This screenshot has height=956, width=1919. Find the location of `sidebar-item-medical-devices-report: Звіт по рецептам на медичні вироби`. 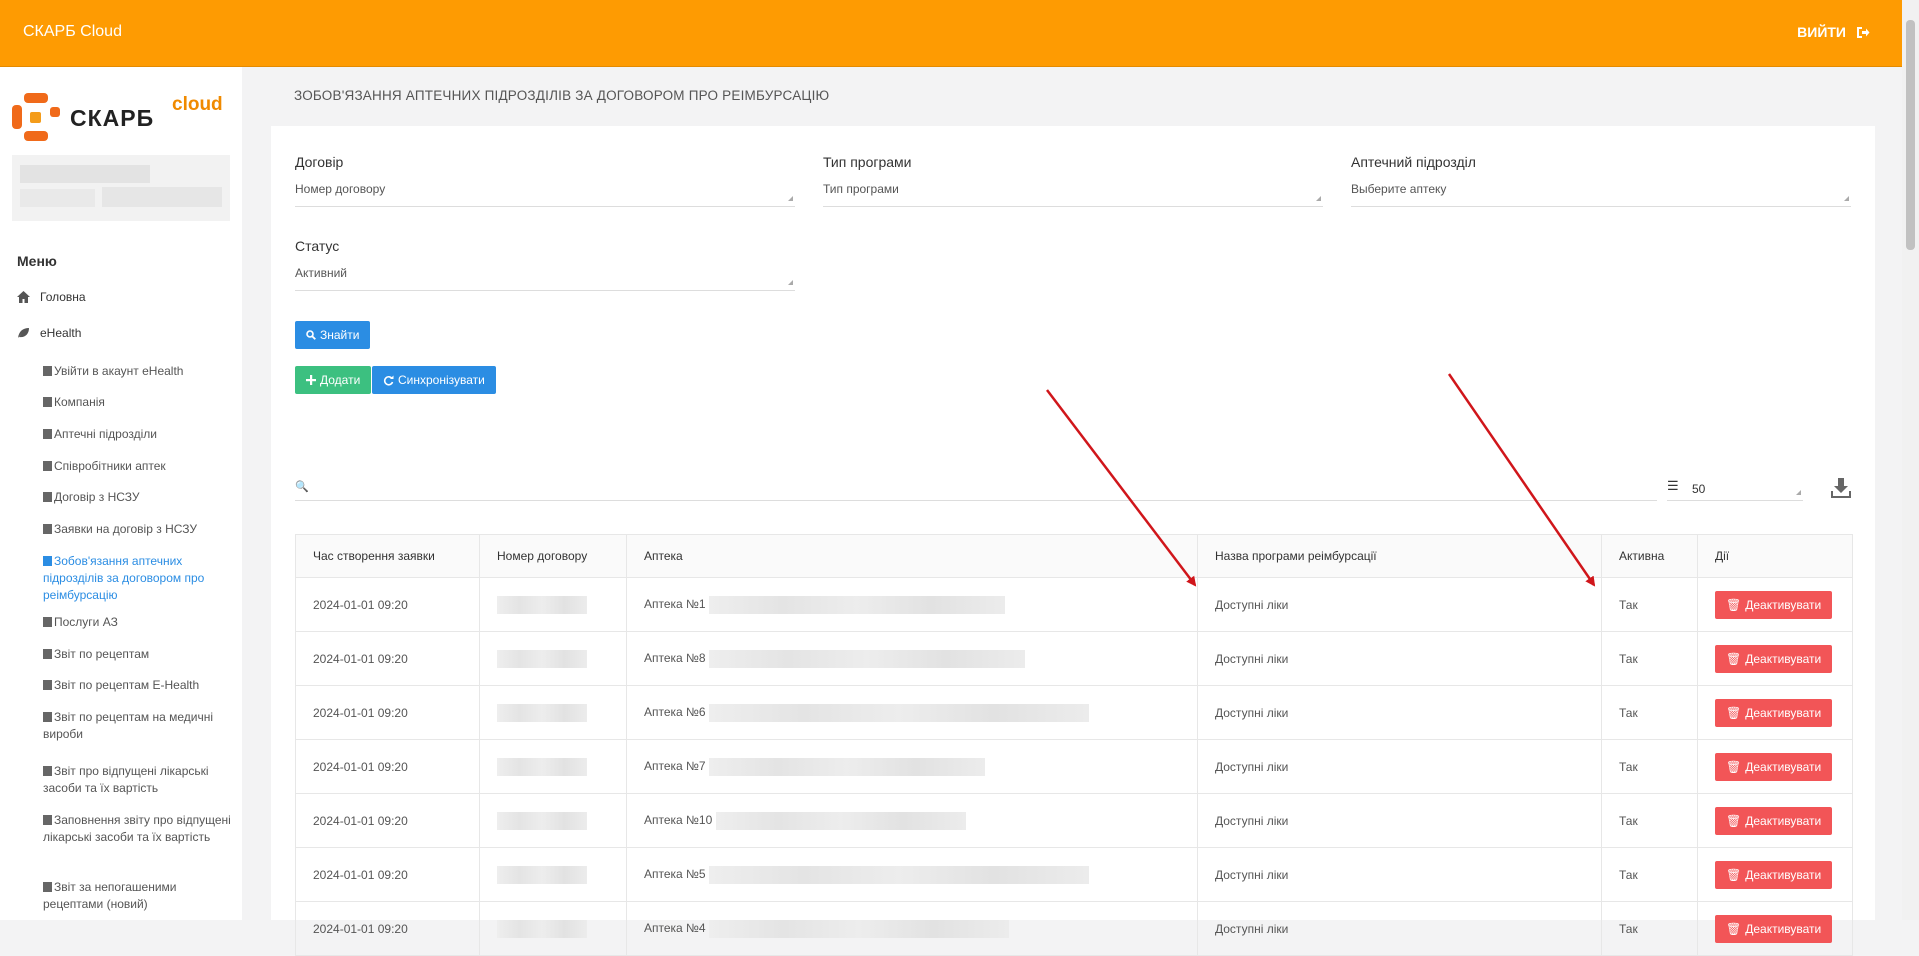

sidebar-item-medical-devices-report: Звіт по рецептам на медичні вироби is located at coordinates (138, 726).